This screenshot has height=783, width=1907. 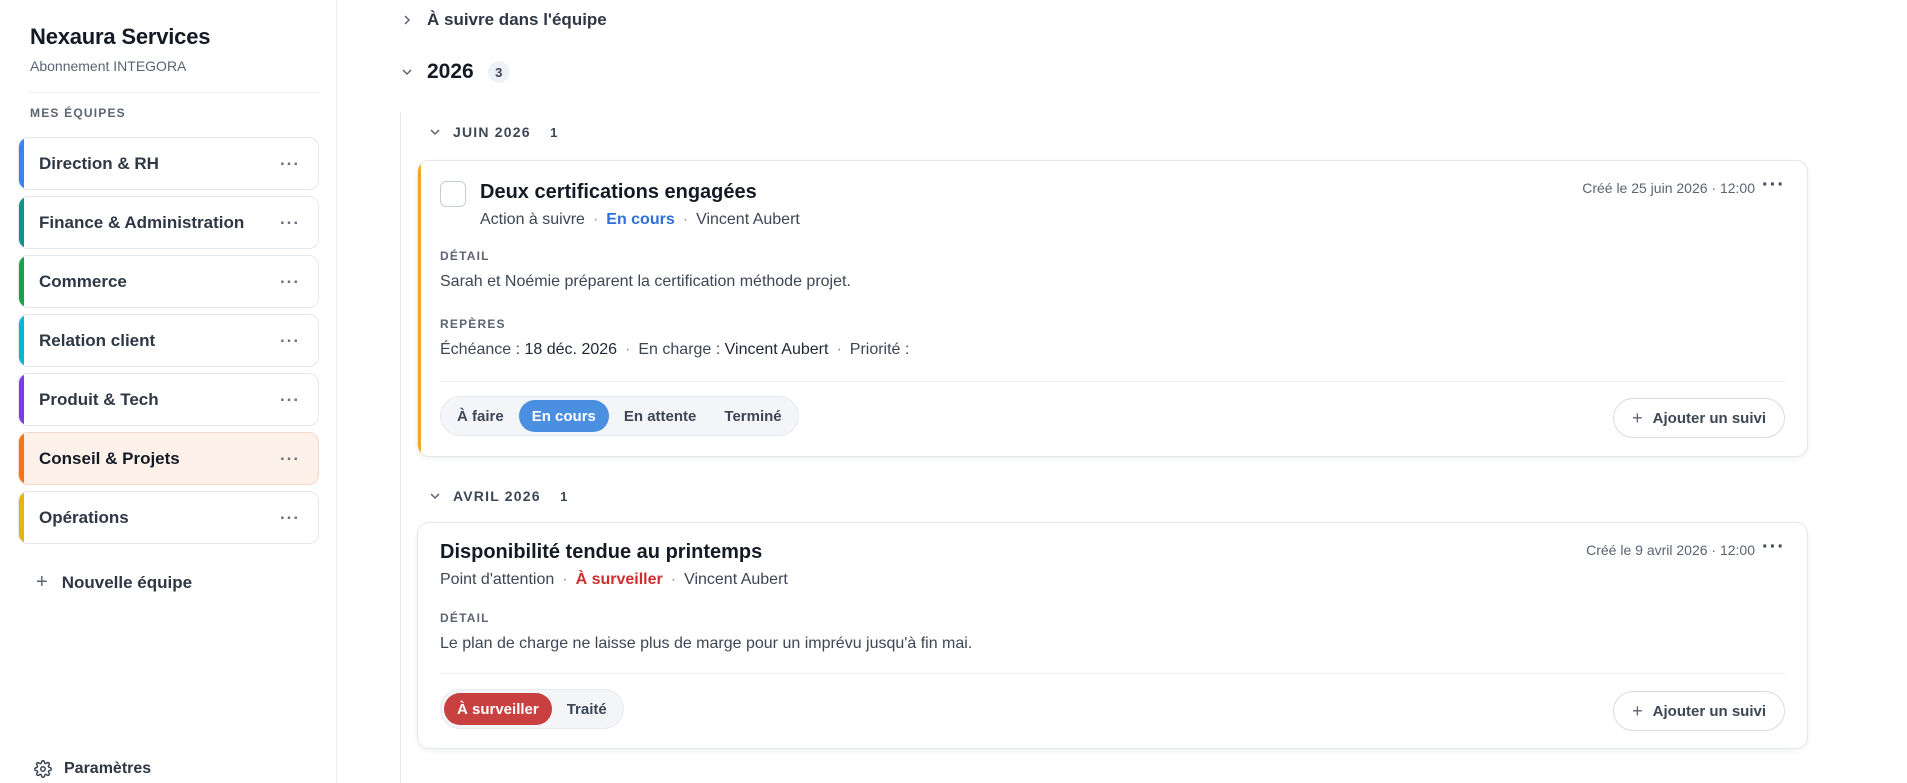 What do you see at coordinates (168, 399) in the screenshot?
I see `team-item-produit-tech: Produit & Tech ···` at bounding box center [168, 399].